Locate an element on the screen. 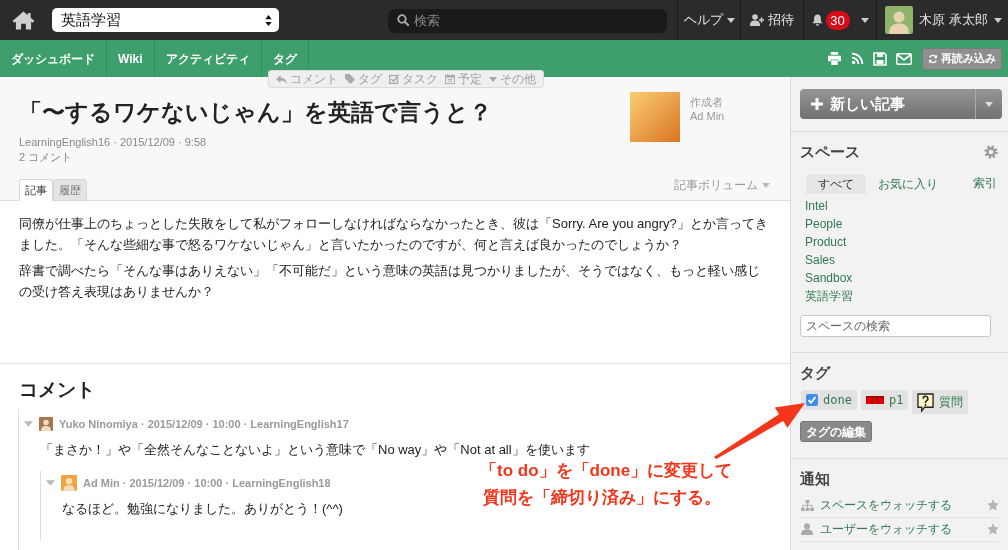 The image size is (1008, 550). space-filter-tab: お気に入り is located at coordinates (908, 184).